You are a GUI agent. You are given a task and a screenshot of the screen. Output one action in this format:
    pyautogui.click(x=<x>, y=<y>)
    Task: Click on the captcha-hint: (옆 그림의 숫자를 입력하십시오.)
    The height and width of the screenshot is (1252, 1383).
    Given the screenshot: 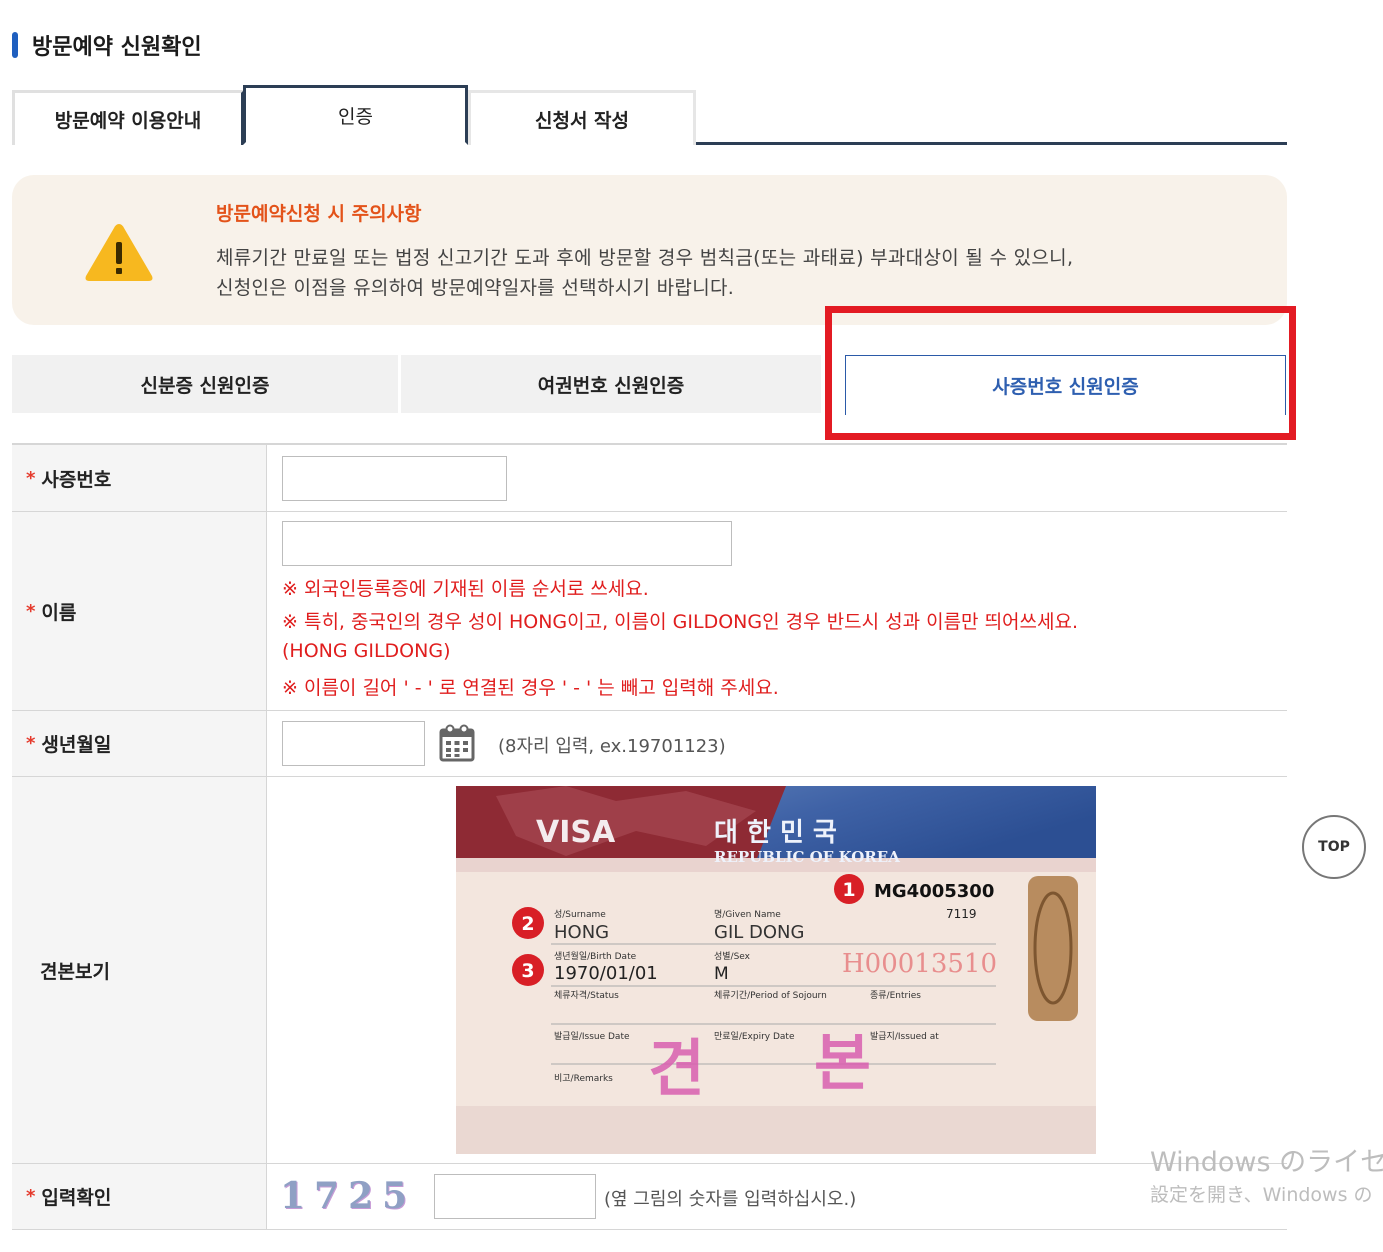 What is the action you would take?
    pyautogui.click(x=730, y=1199)
    